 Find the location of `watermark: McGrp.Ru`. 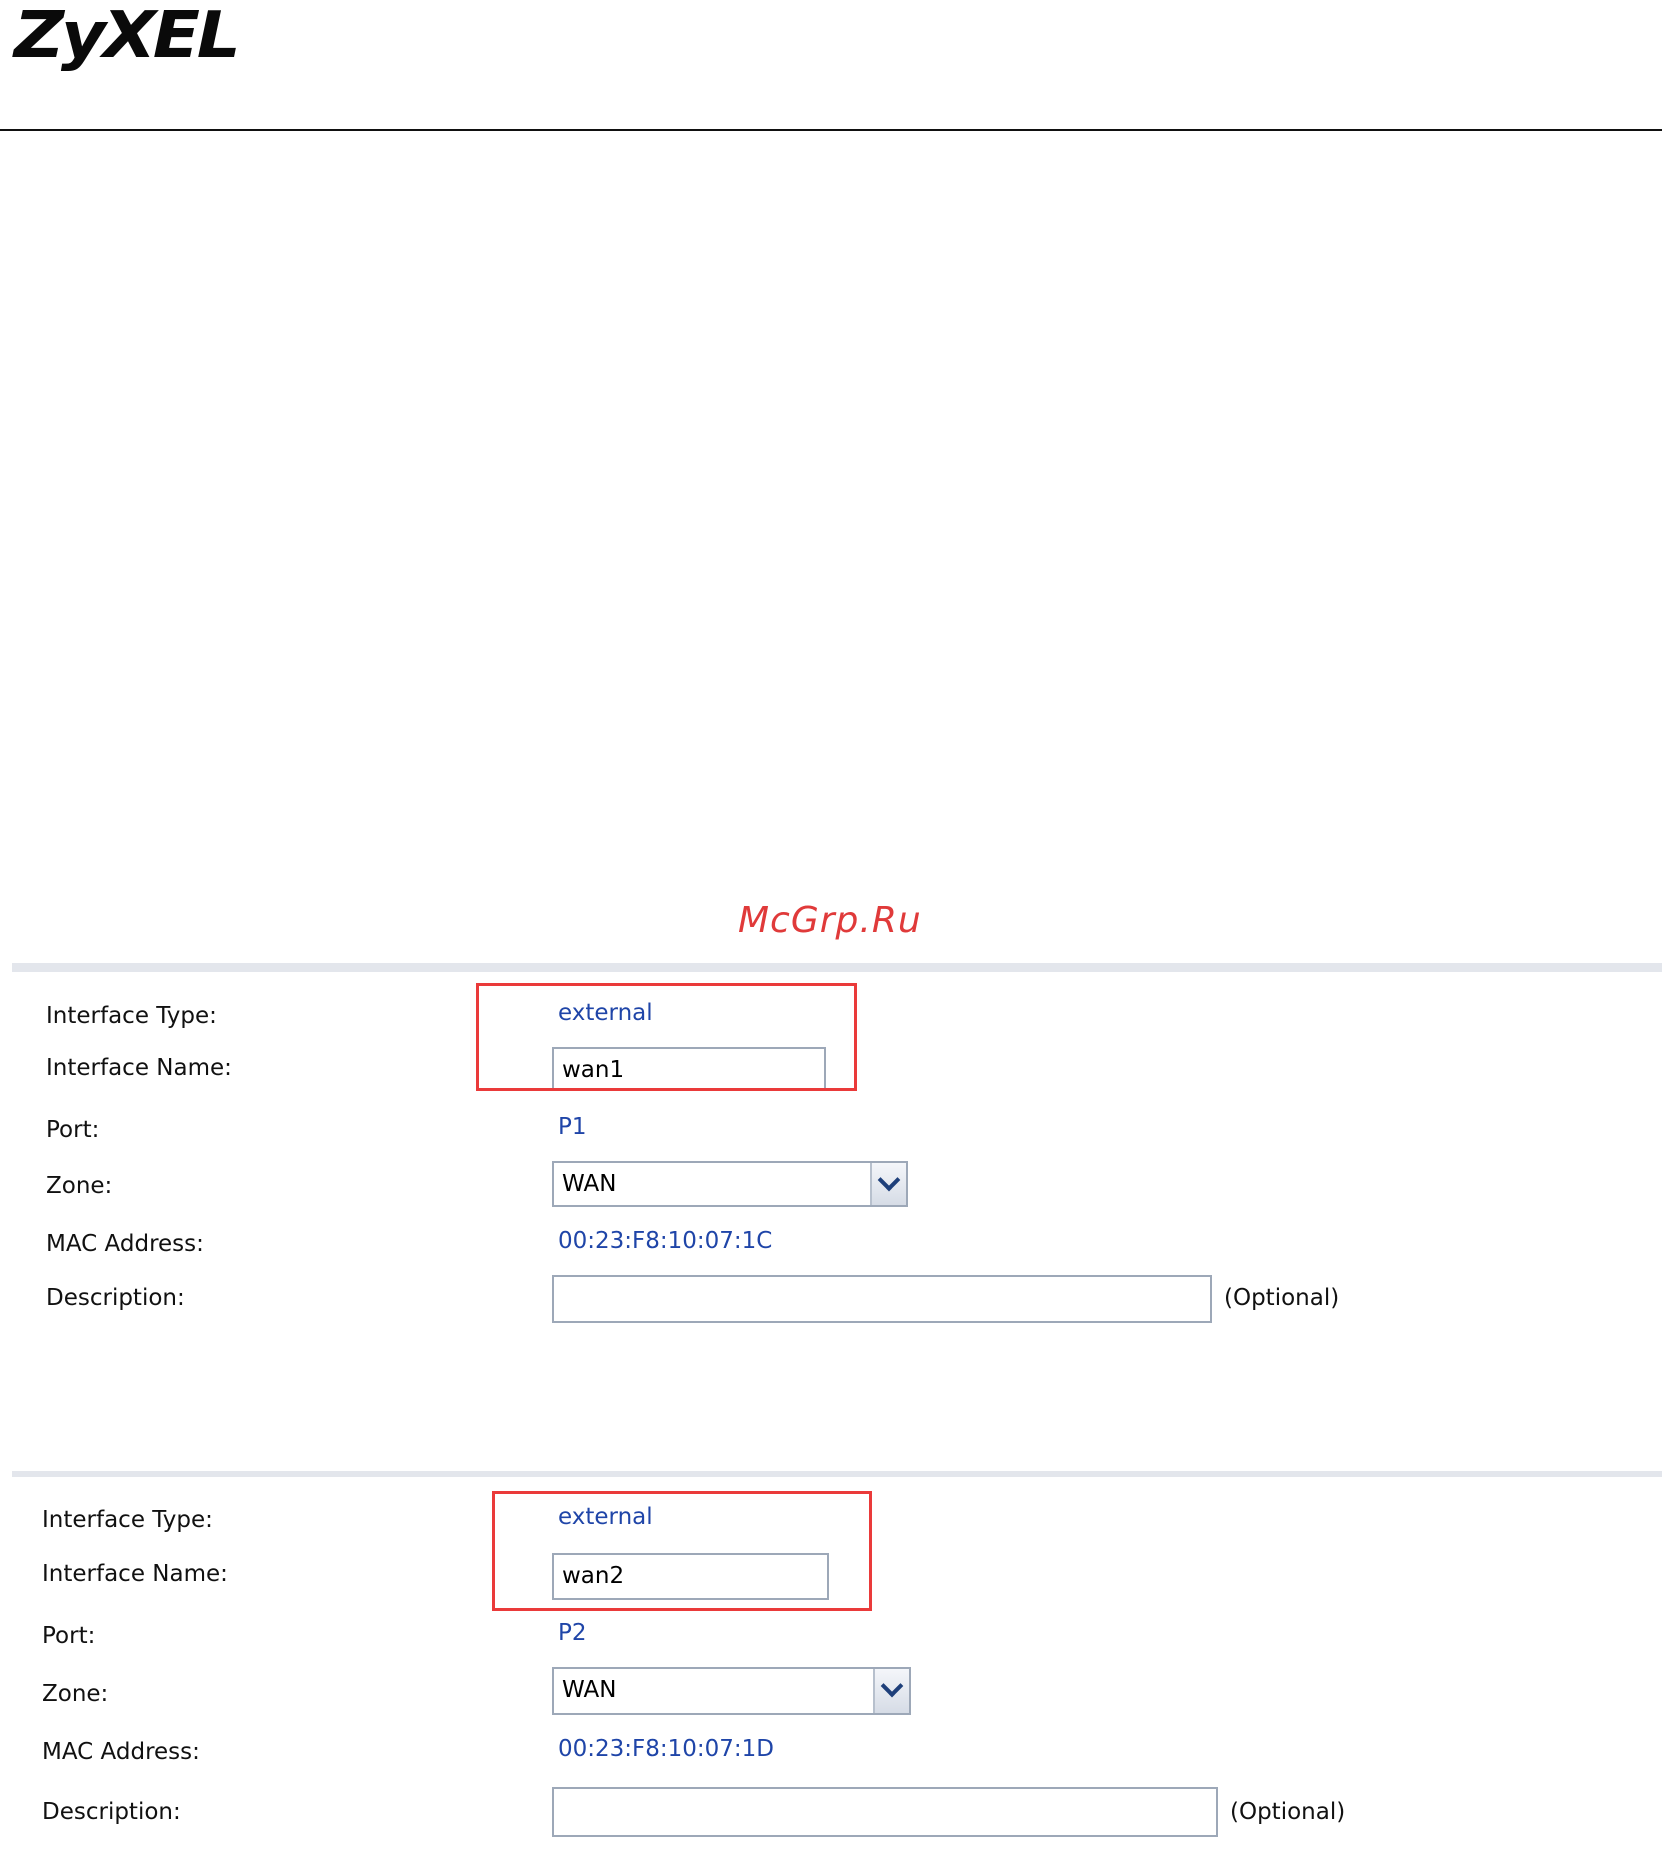

watermark: McGrp.Ru is located at coordinates (830, 920).